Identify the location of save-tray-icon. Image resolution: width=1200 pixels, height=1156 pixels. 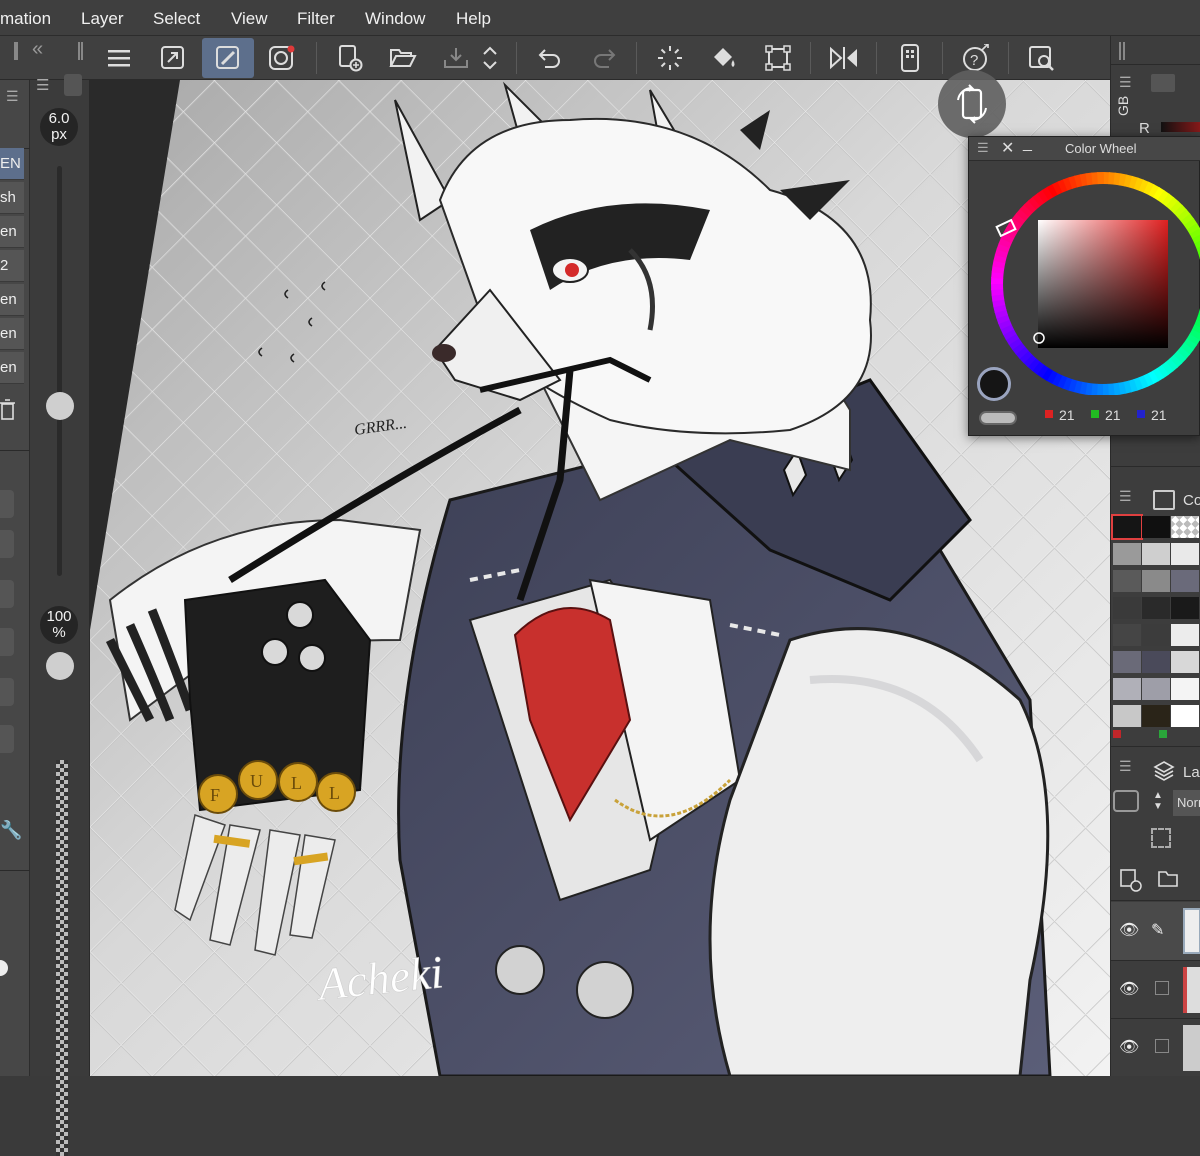
(456, 58).